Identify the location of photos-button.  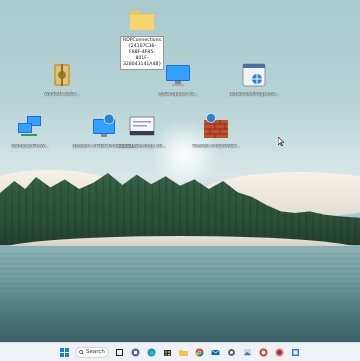
(247, 352).